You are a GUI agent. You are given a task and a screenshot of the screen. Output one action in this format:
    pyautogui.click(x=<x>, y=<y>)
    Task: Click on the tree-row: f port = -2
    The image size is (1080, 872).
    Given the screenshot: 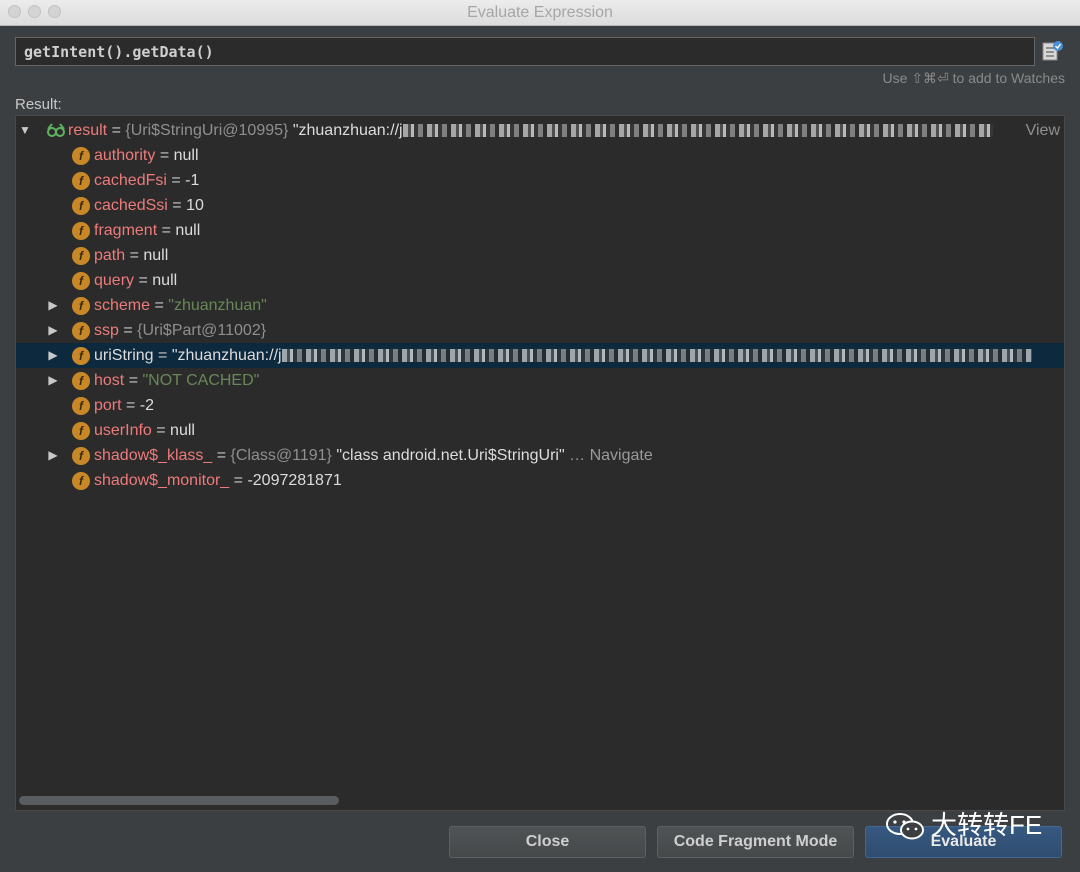 What is the action you would take?
    pyautogui.click(x=540, y=405)
    